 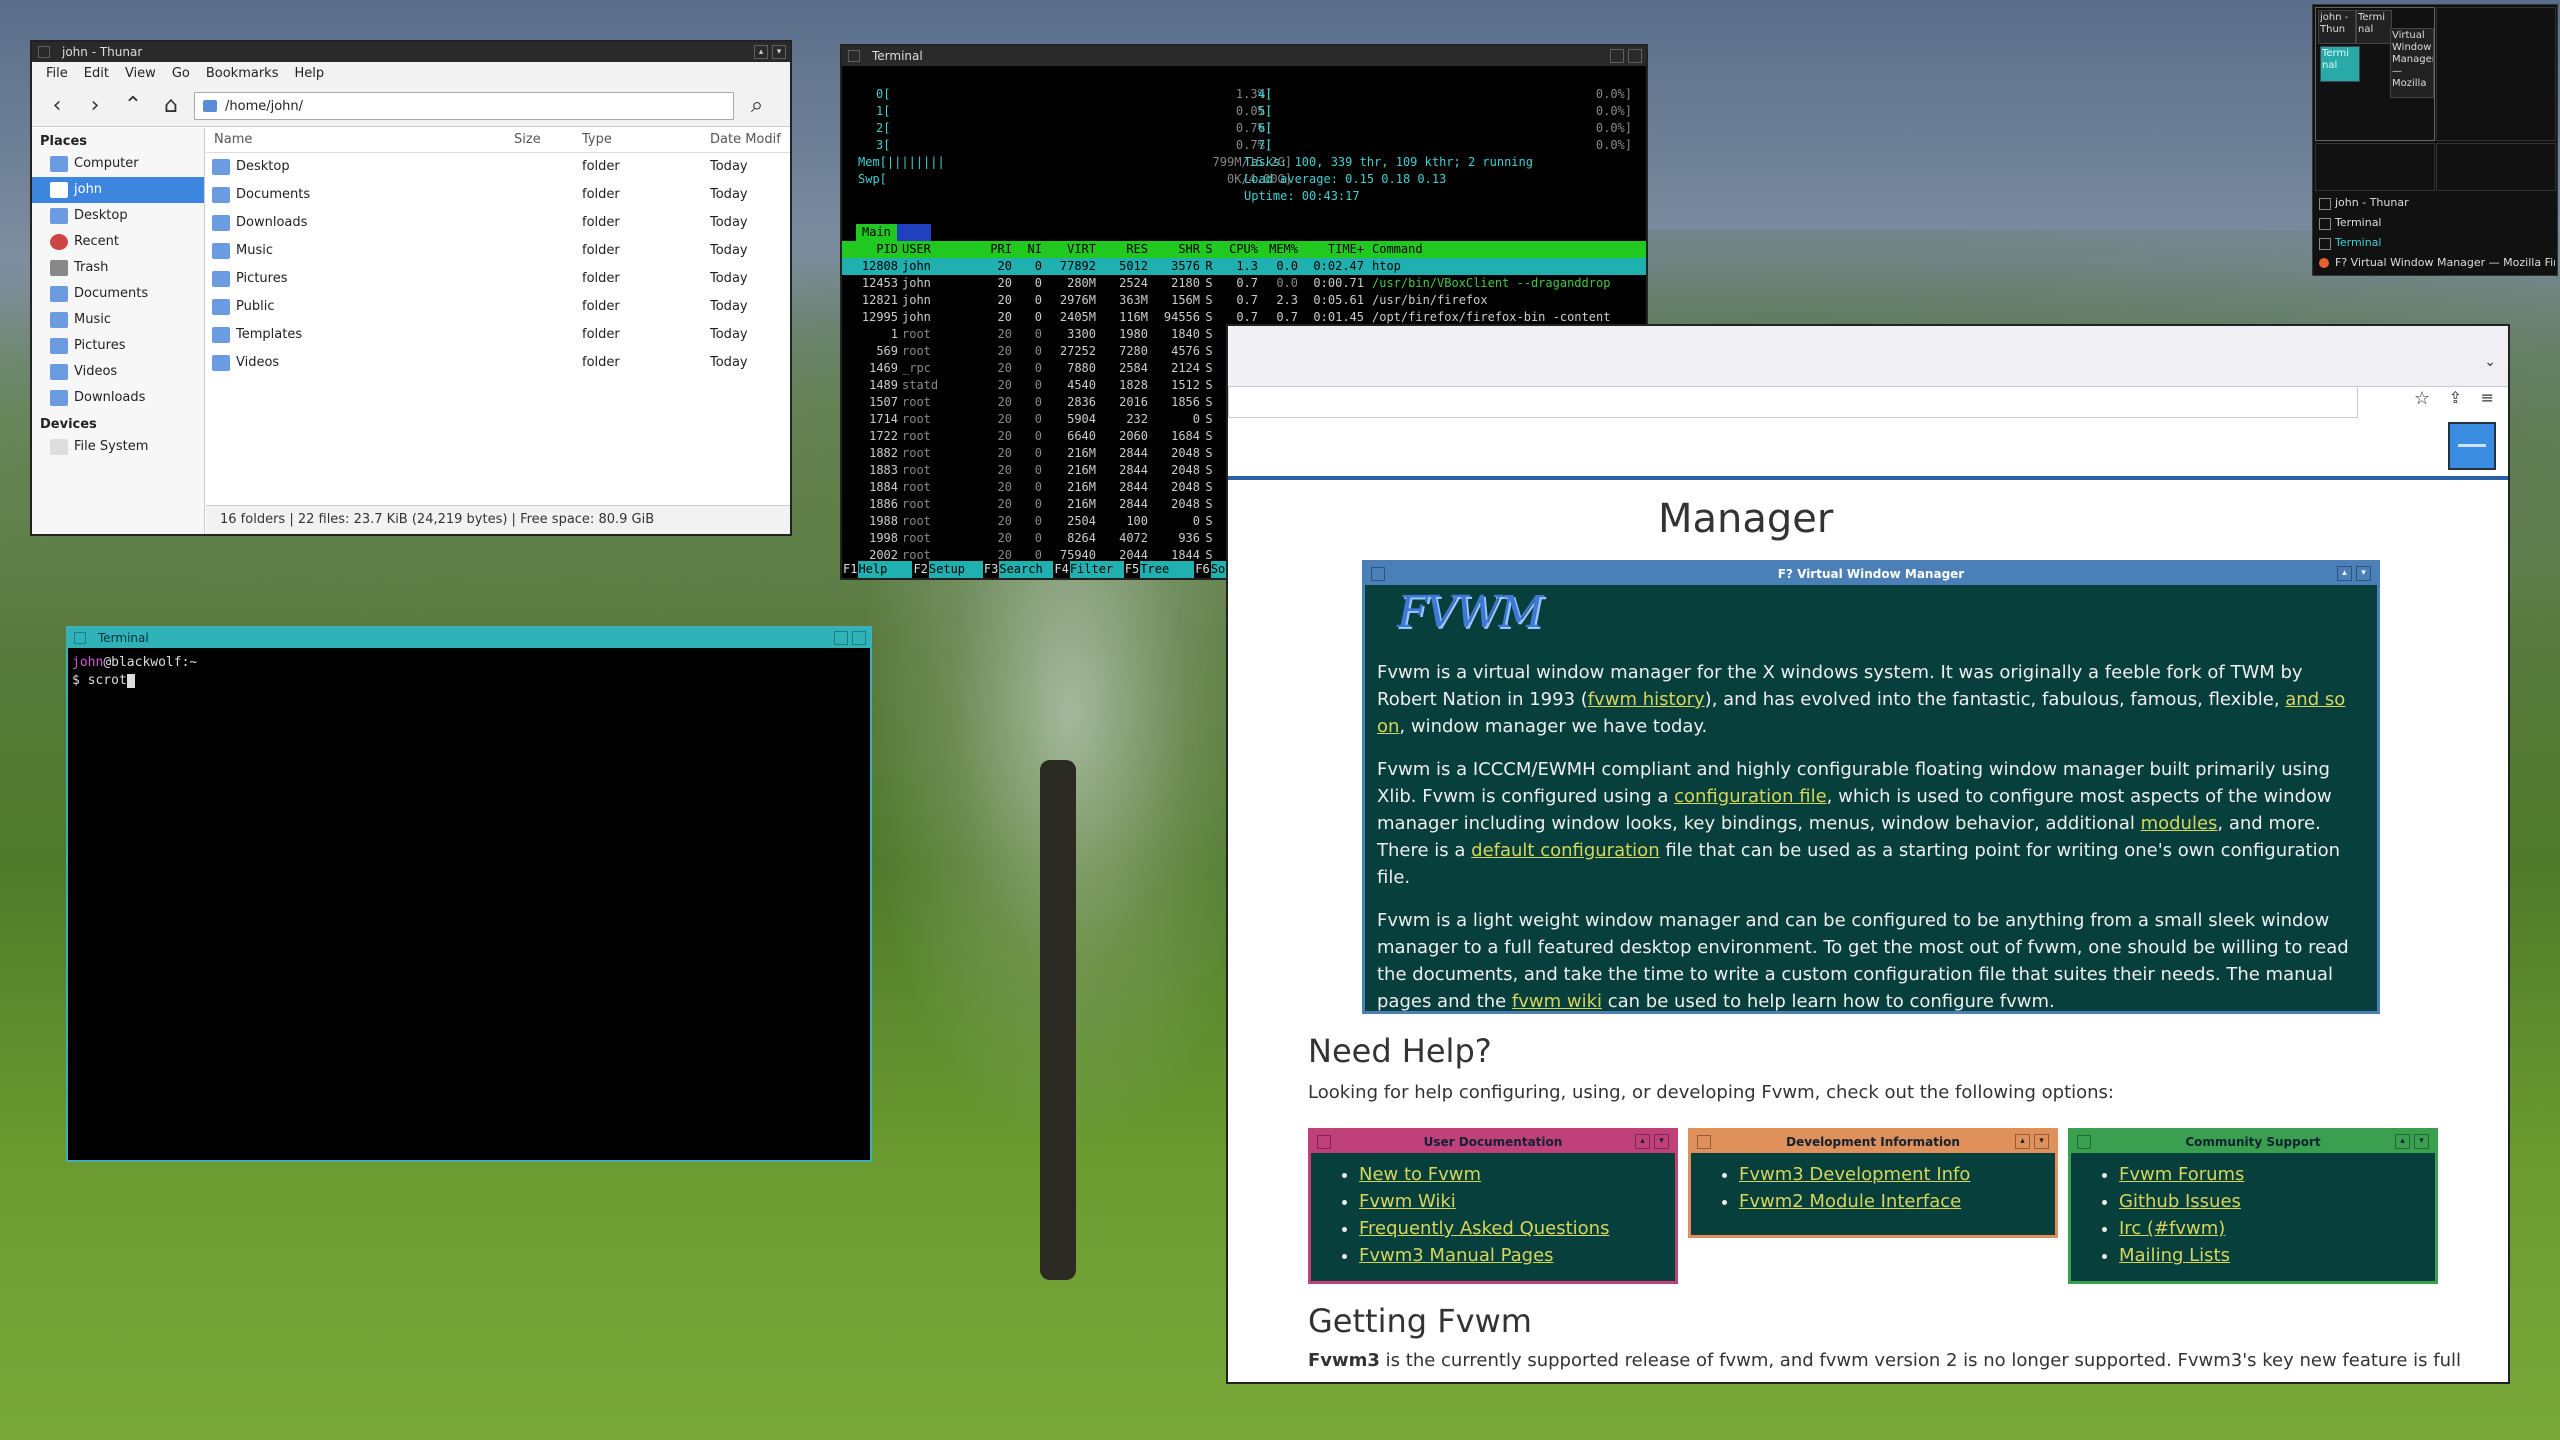 What do you see at coordinates (498, 279) in the screenshot?
I see `file-row: Pictures folder Today` at bounding box center [498, 279].